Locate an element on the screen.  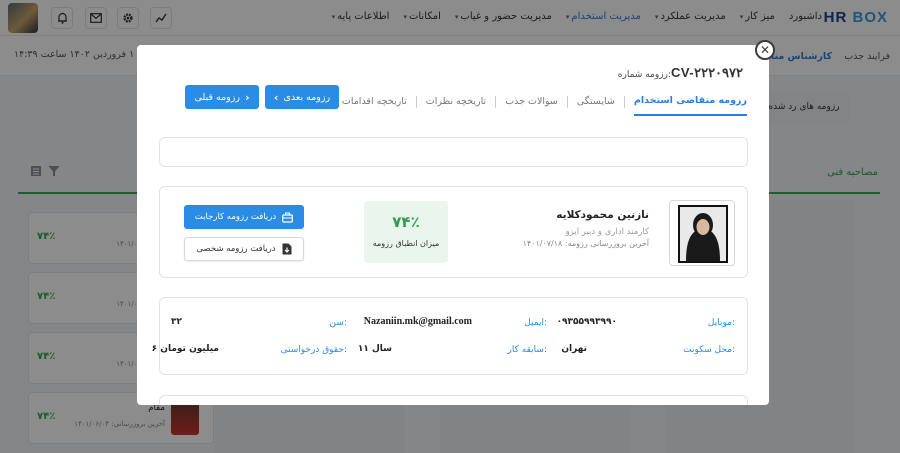
candidate-job-title: کارمند اداری و دبیر ایزو is located at coordinates (607, 232).